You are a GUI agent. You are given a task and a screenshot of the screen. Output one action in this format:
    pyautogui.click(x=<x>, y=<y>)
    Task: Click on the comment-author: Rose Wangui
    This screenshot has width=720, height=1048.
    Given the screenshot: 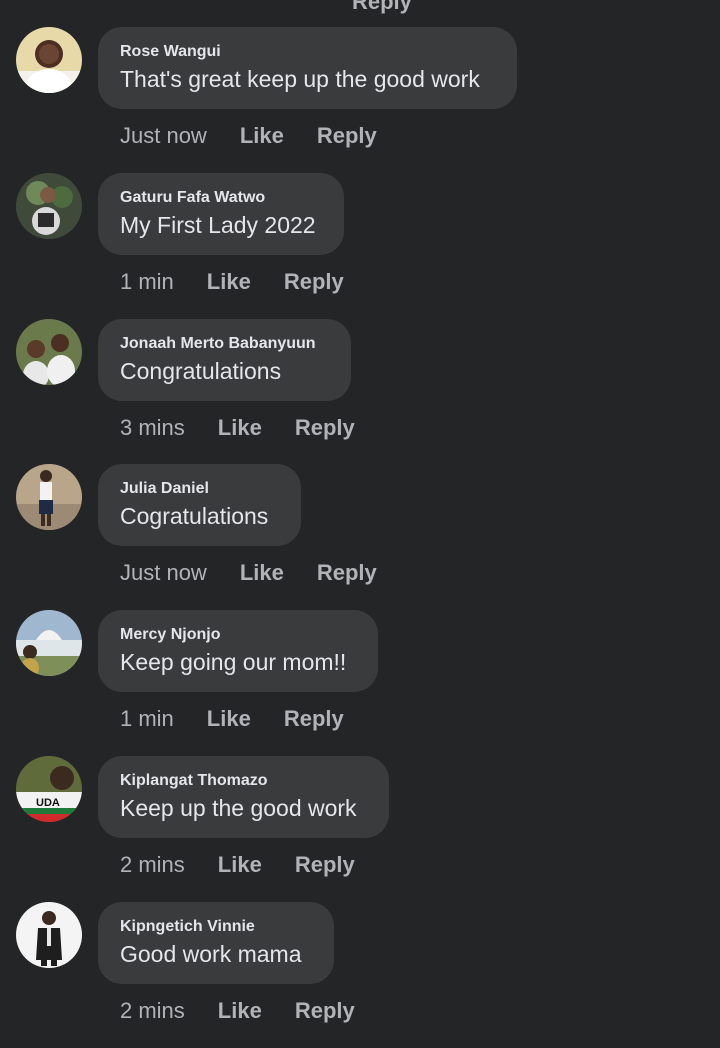 What is the action you would take?
    pyautogui.click(x=307, y=52)
    